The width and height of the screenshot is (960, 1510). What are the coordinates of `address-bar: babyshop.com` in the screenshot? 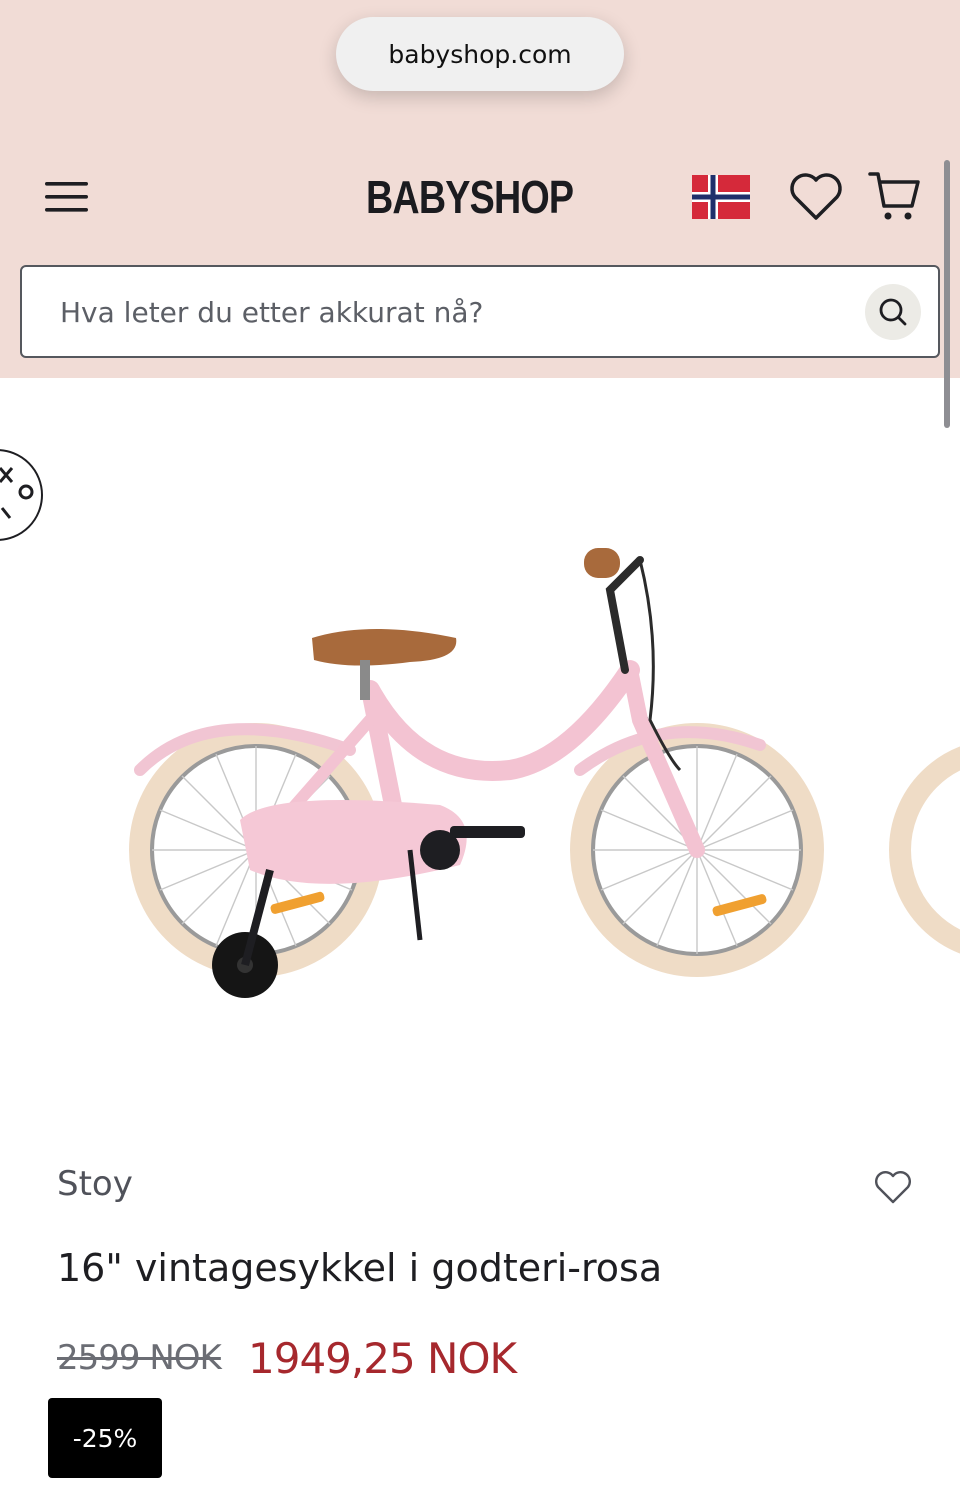 It's located at (480, 54).